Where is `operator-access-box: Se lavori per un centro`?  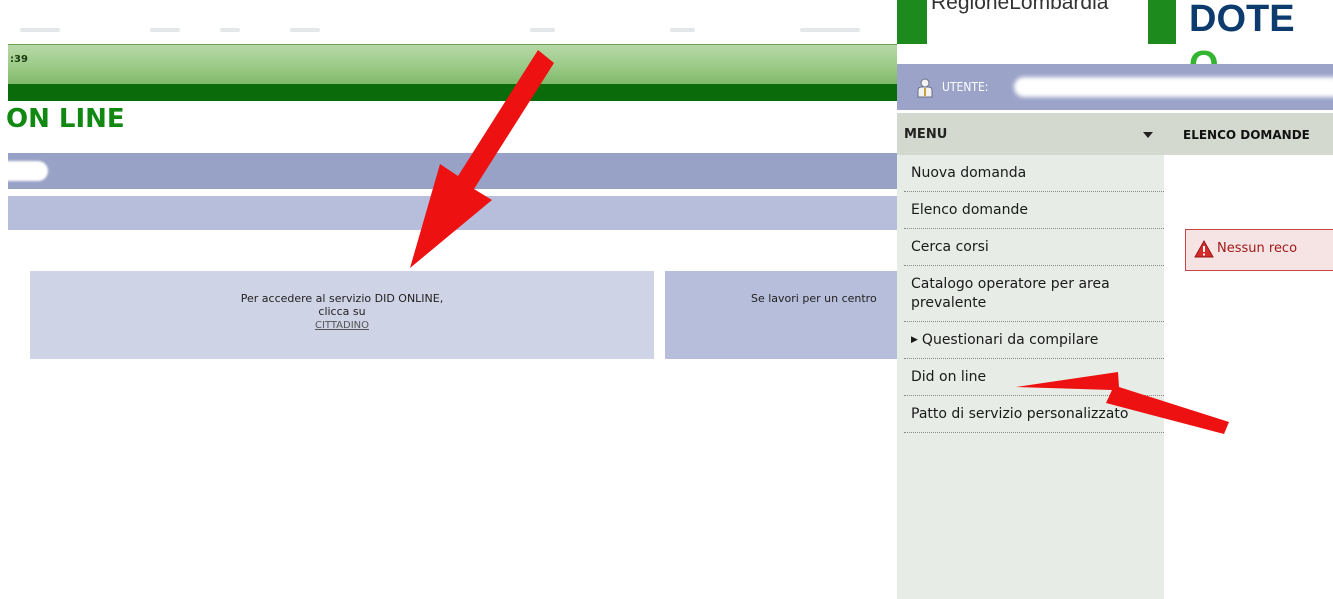 operator-access-box: Se lavori per un centro is located at coordinates (781, 315).